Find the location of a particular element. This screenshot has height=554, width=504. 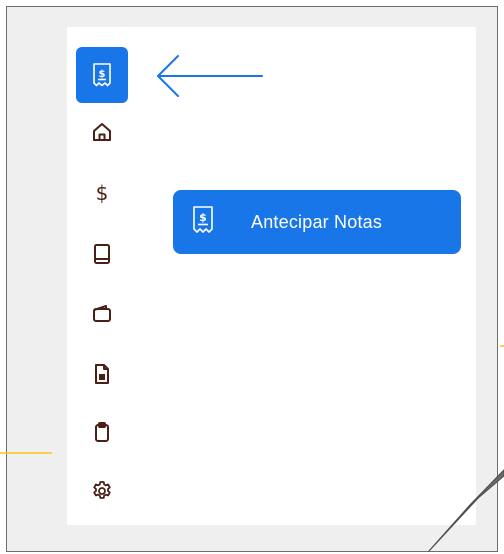

sidebar-item-clipboard is located at coordinates (102, 432).